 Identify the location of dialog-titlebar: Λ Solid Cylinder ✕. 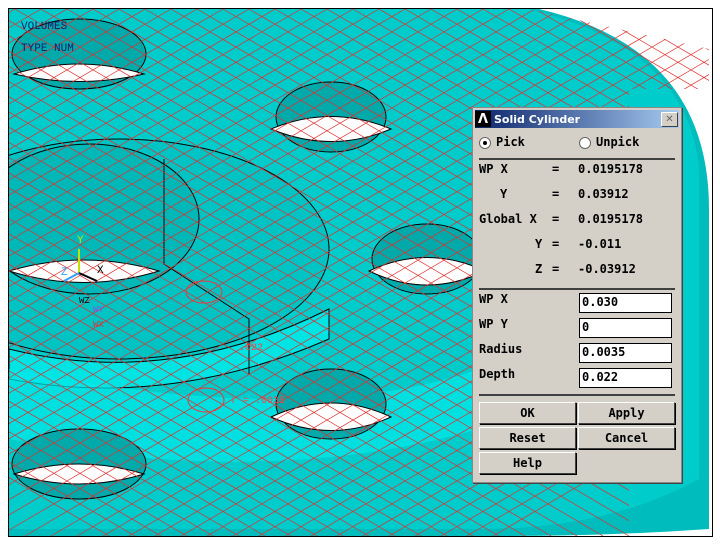
(577, 119).